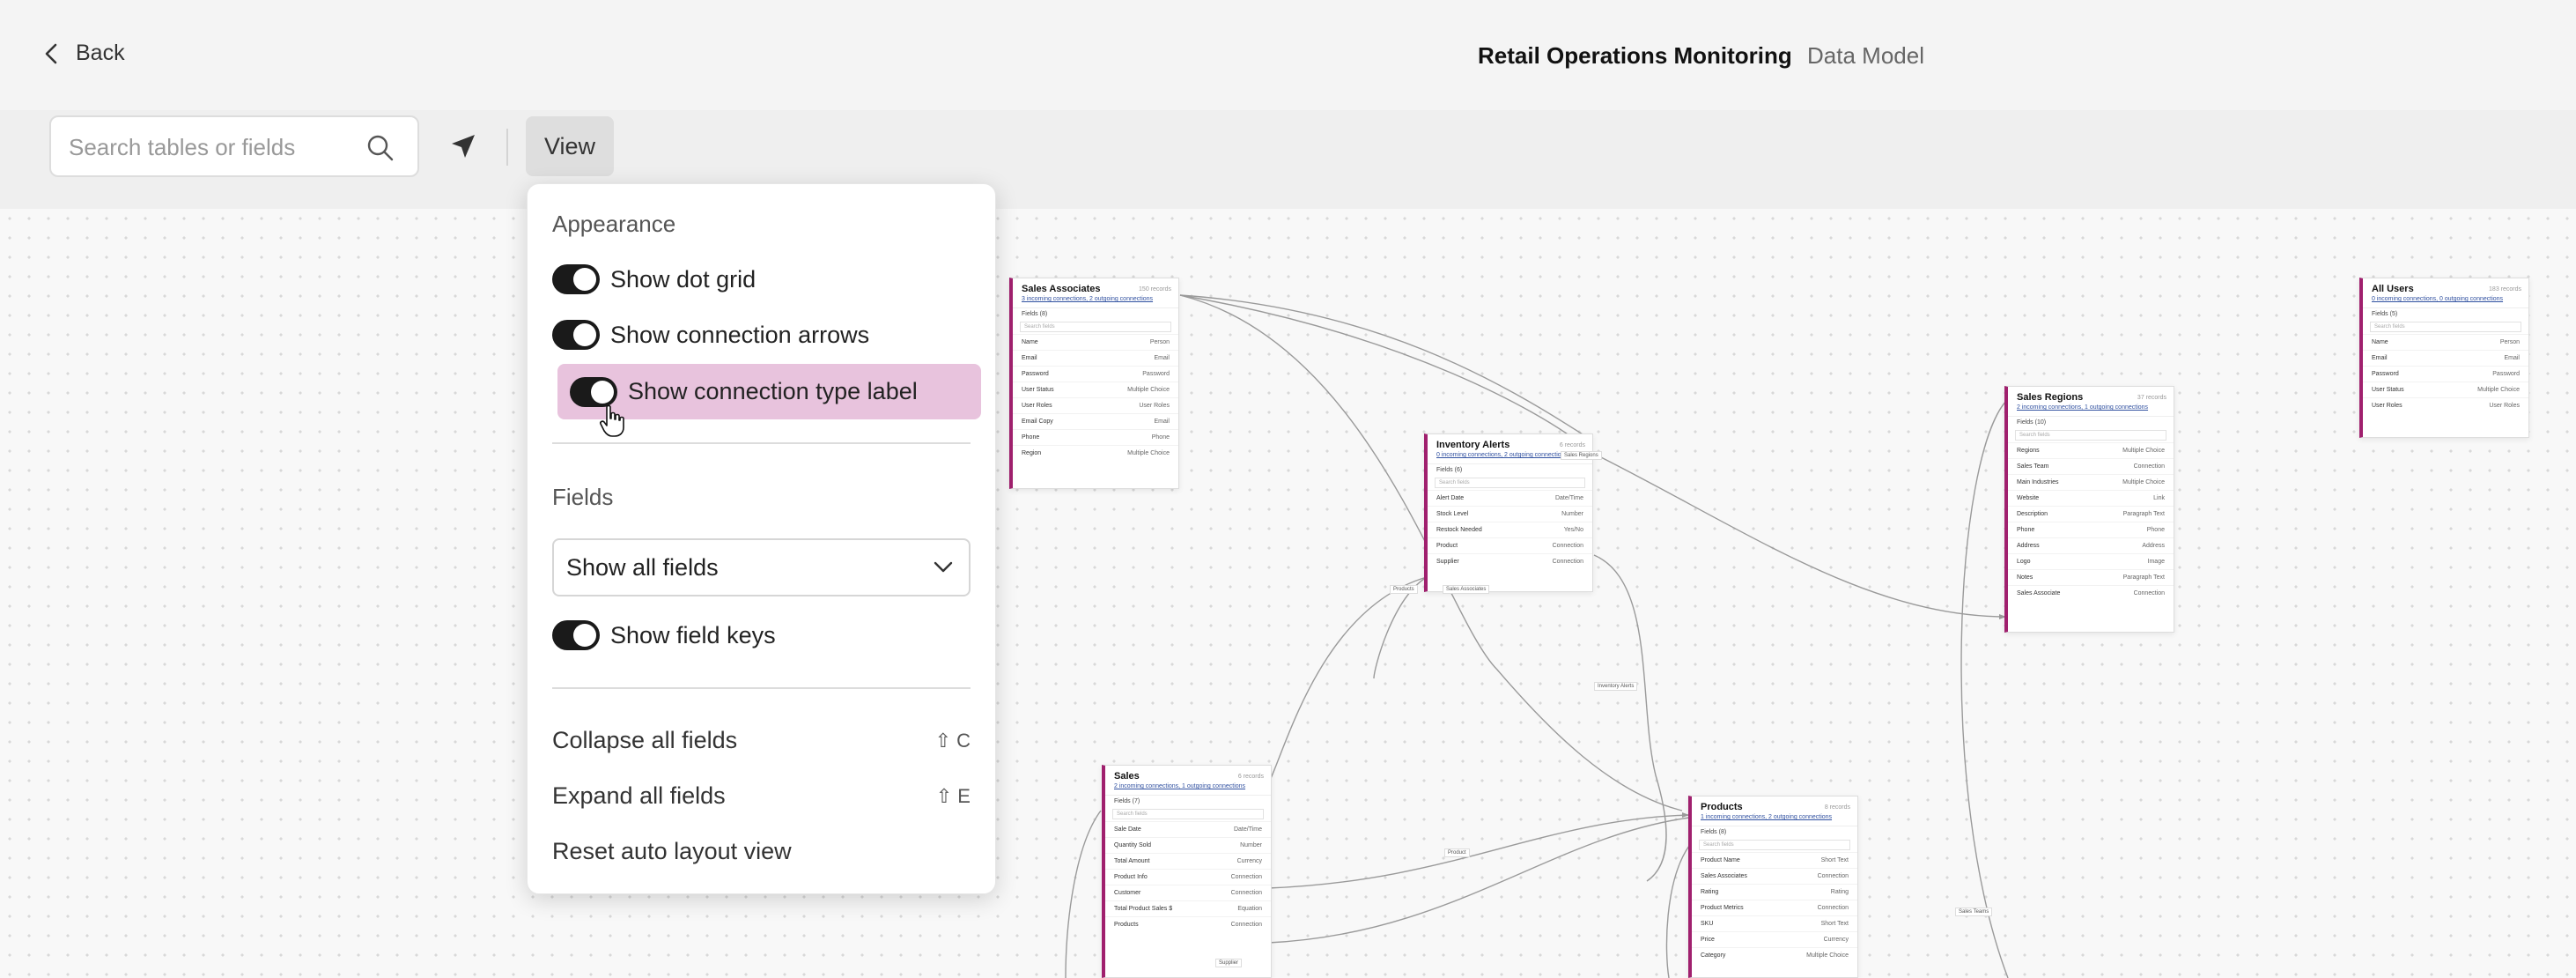 This screenshot has width=2576, height=978. Describe the element at coordinates (2091, 498) in the screenshot. I see `field-row: Website Link` at that location.